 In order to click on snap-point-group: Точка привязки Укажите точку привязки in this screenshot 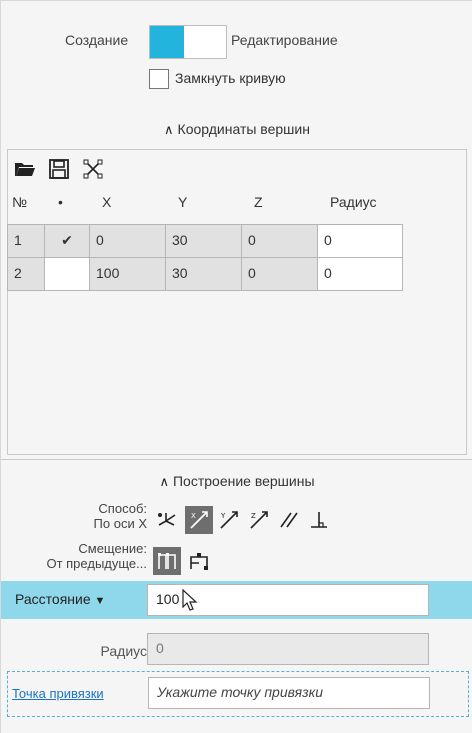, I will do `click(238, 694)`.